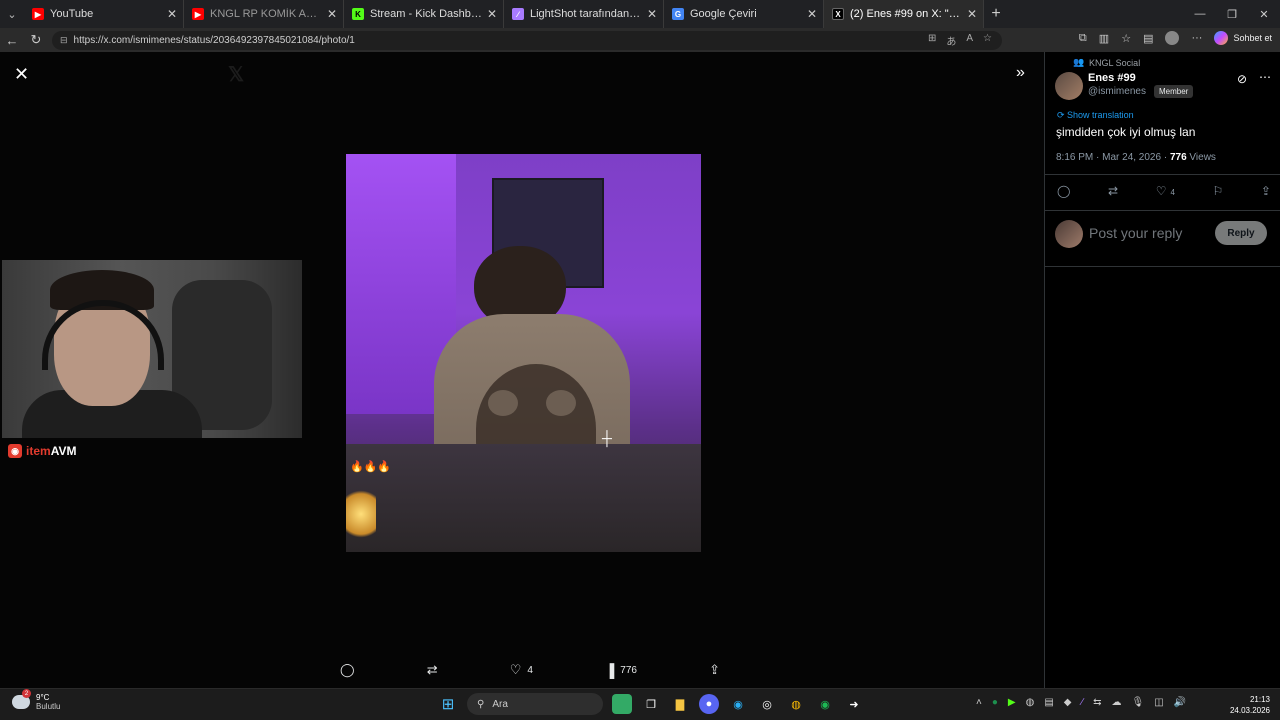 The width and height of the screenshot is (1280, 720). What do you see at coordinates (1200, 14) in the screenshot?
I see `minimize-icon: —` at bounding box center [1200, 14].